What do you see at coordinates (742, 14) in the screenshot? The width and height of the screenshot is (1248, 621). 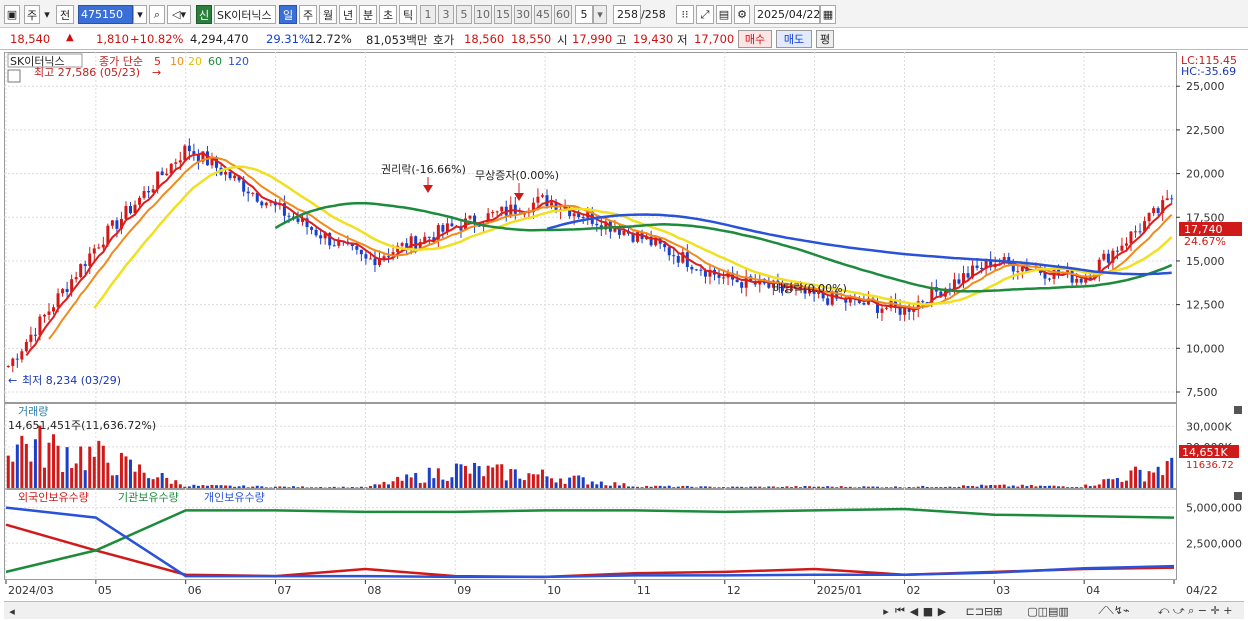 I see `gear-icon: ⚙` at bounding box center [742, 14].